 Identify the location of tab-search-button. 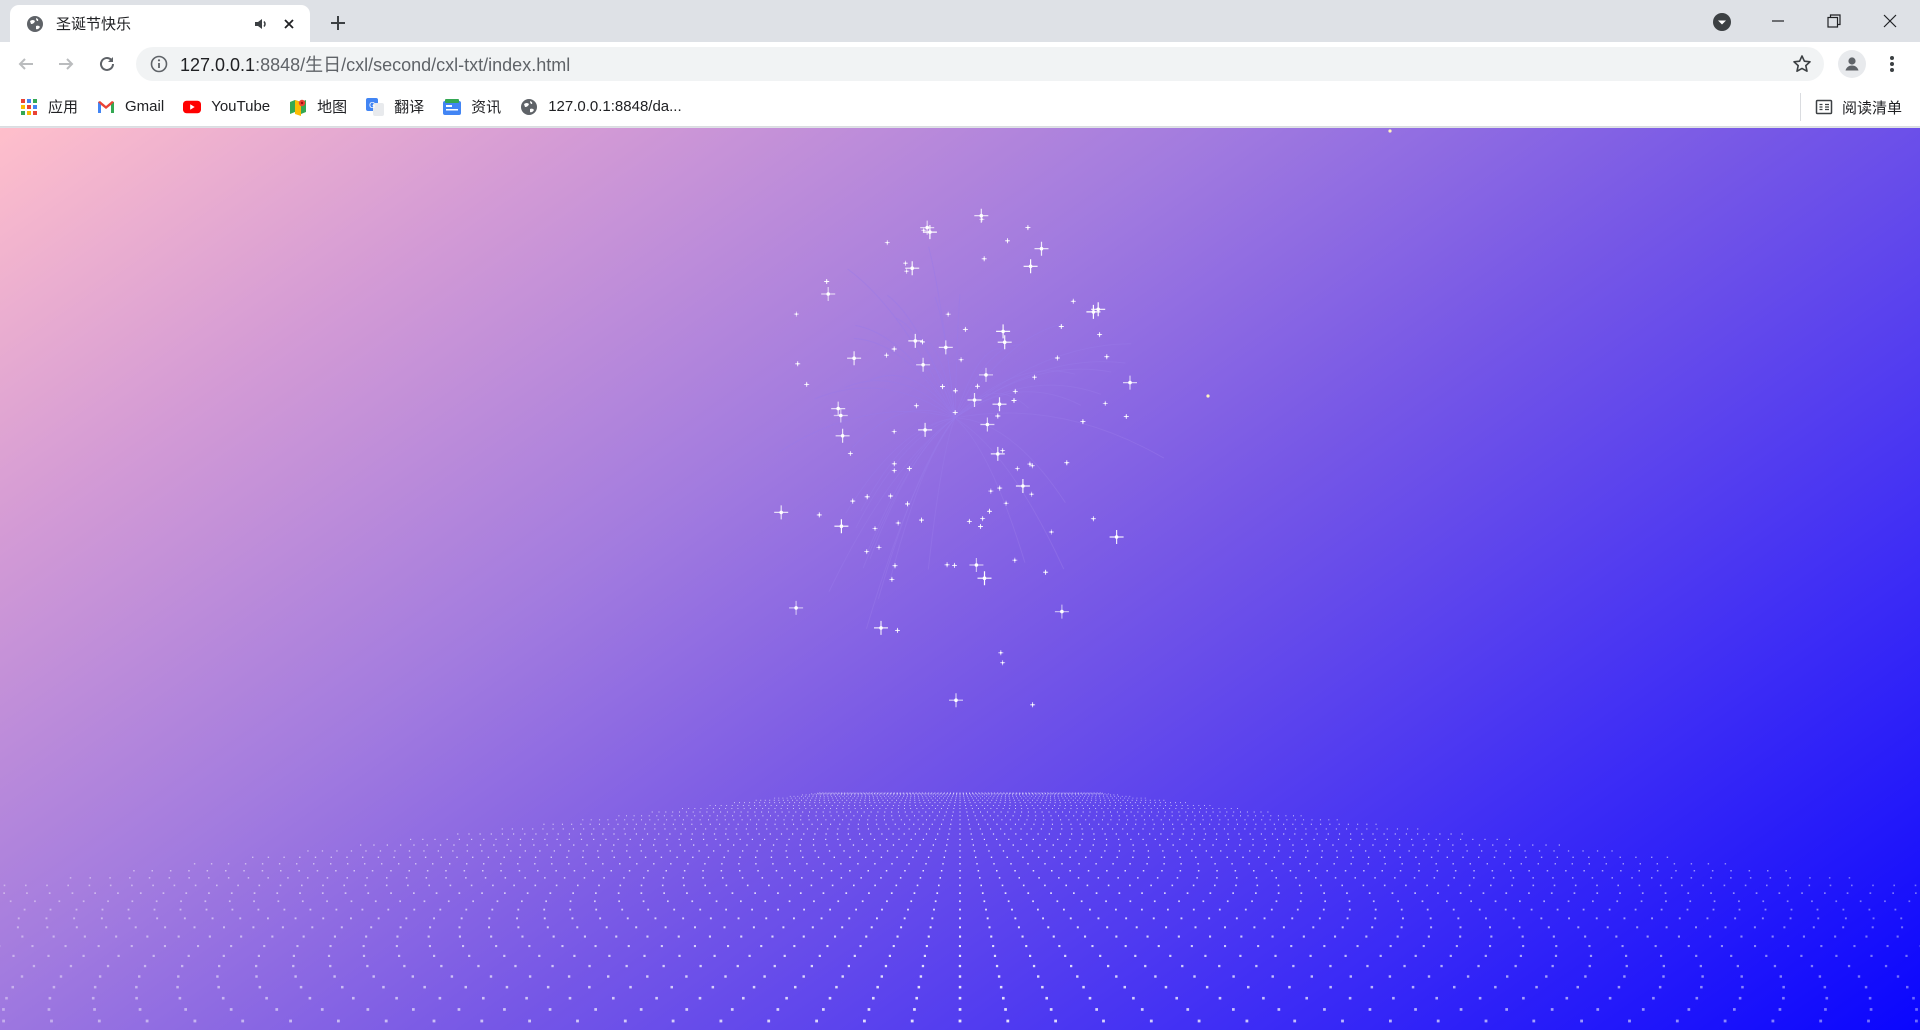
(1722, 22).